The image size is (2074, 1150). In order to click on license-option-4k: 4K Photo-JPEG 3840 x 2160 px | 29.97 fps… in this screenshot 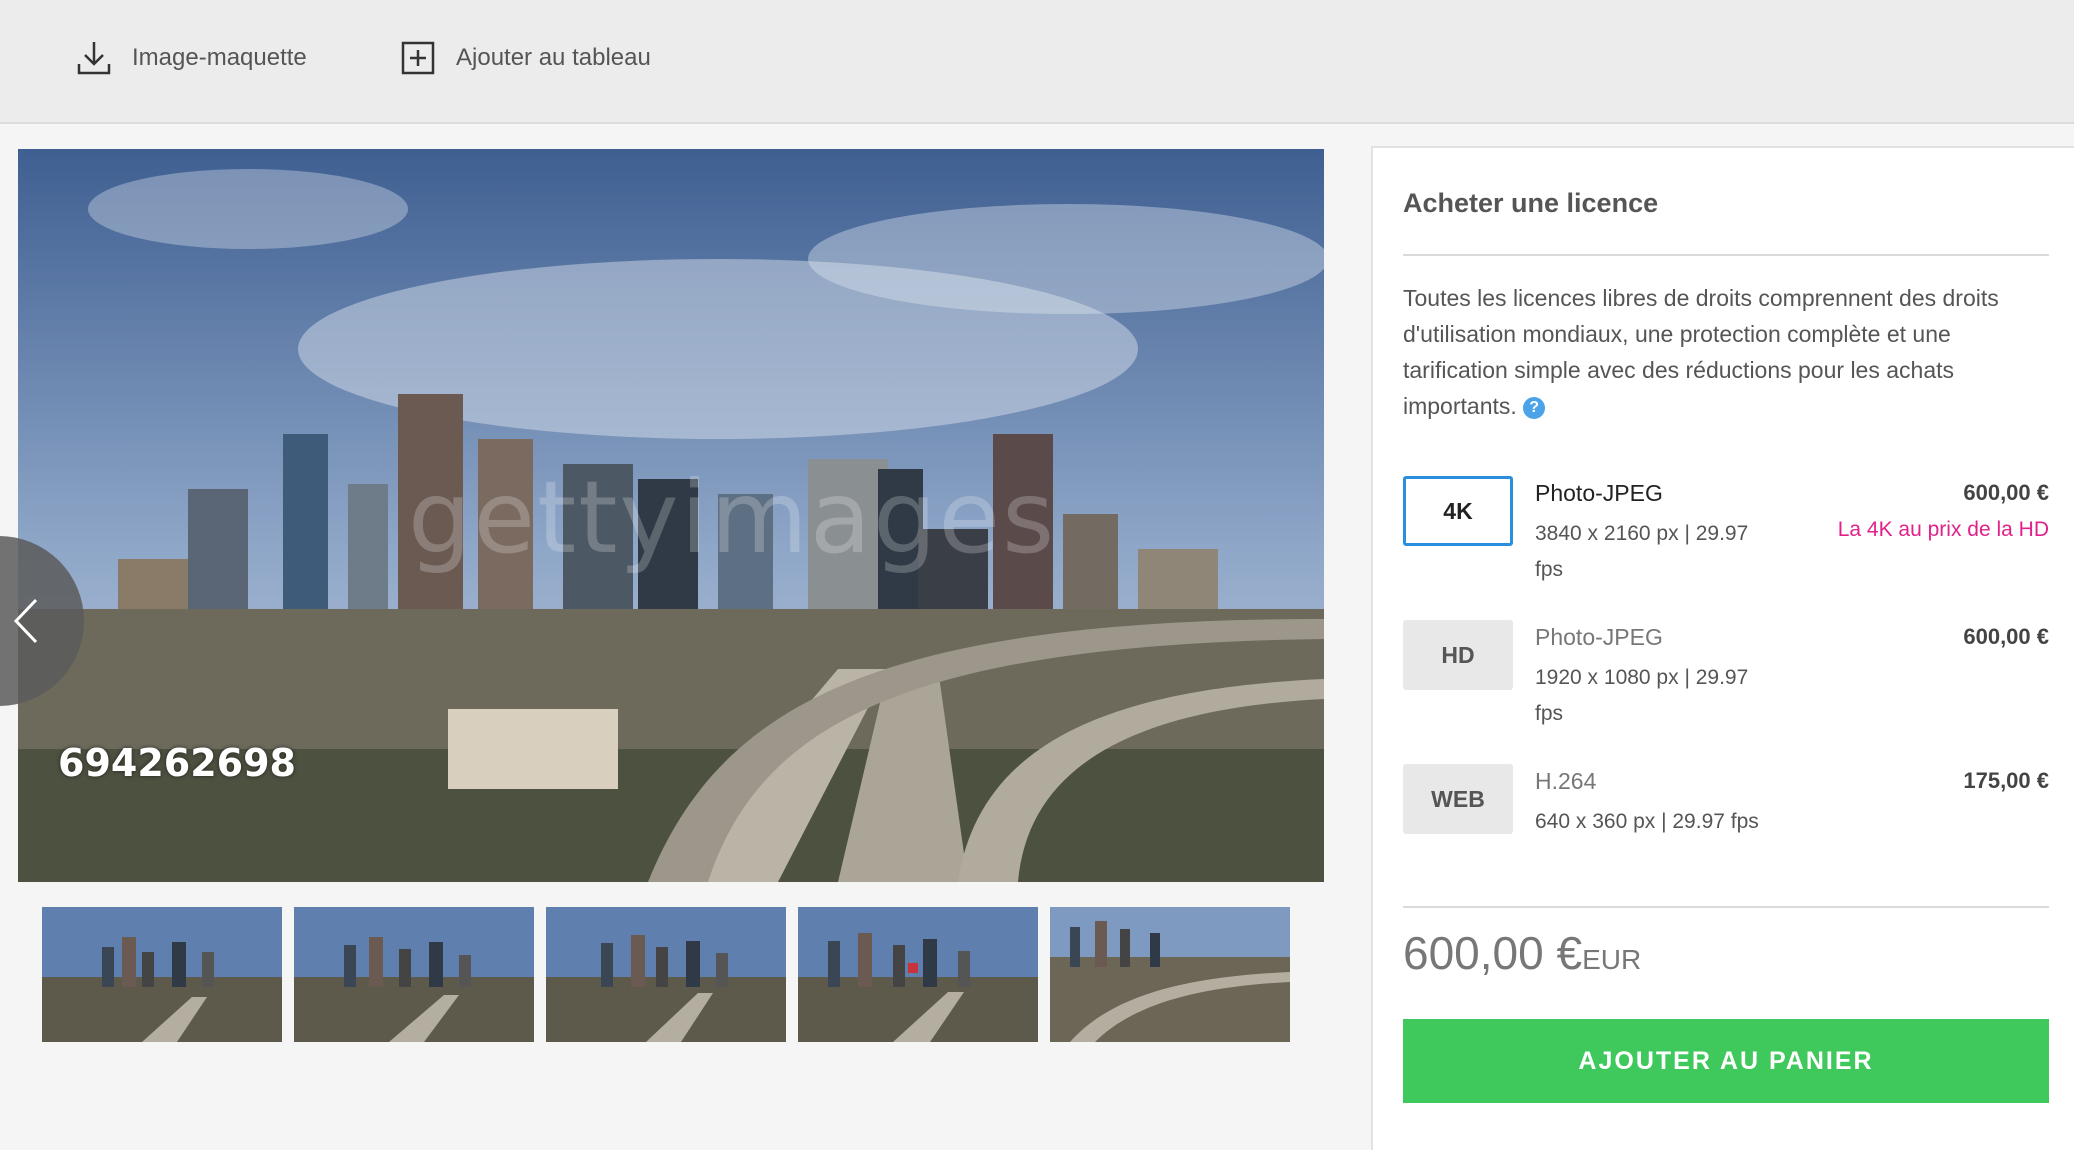, I will do `click(1726, 531)`.